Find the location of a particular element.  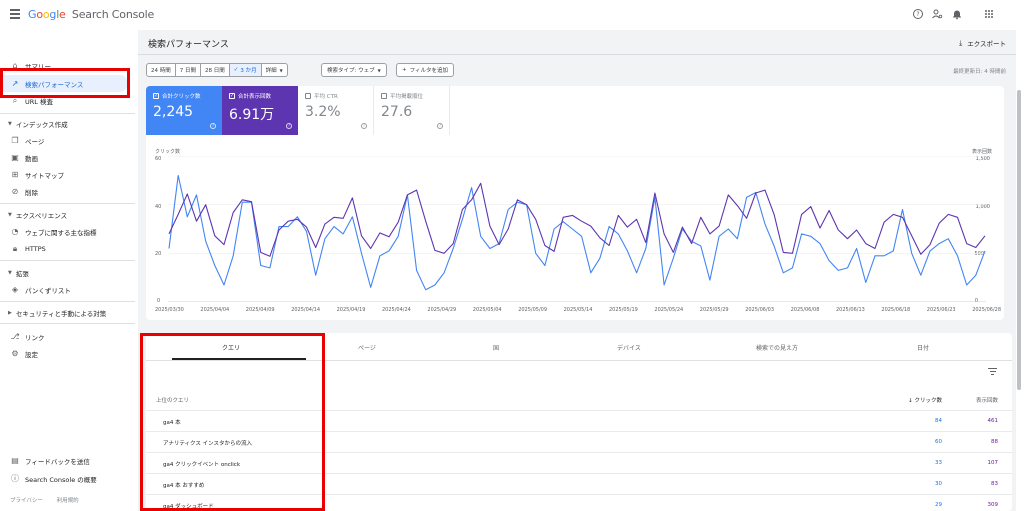

metric-label: 平均掲載順位 is located at coordinates (407, 97).